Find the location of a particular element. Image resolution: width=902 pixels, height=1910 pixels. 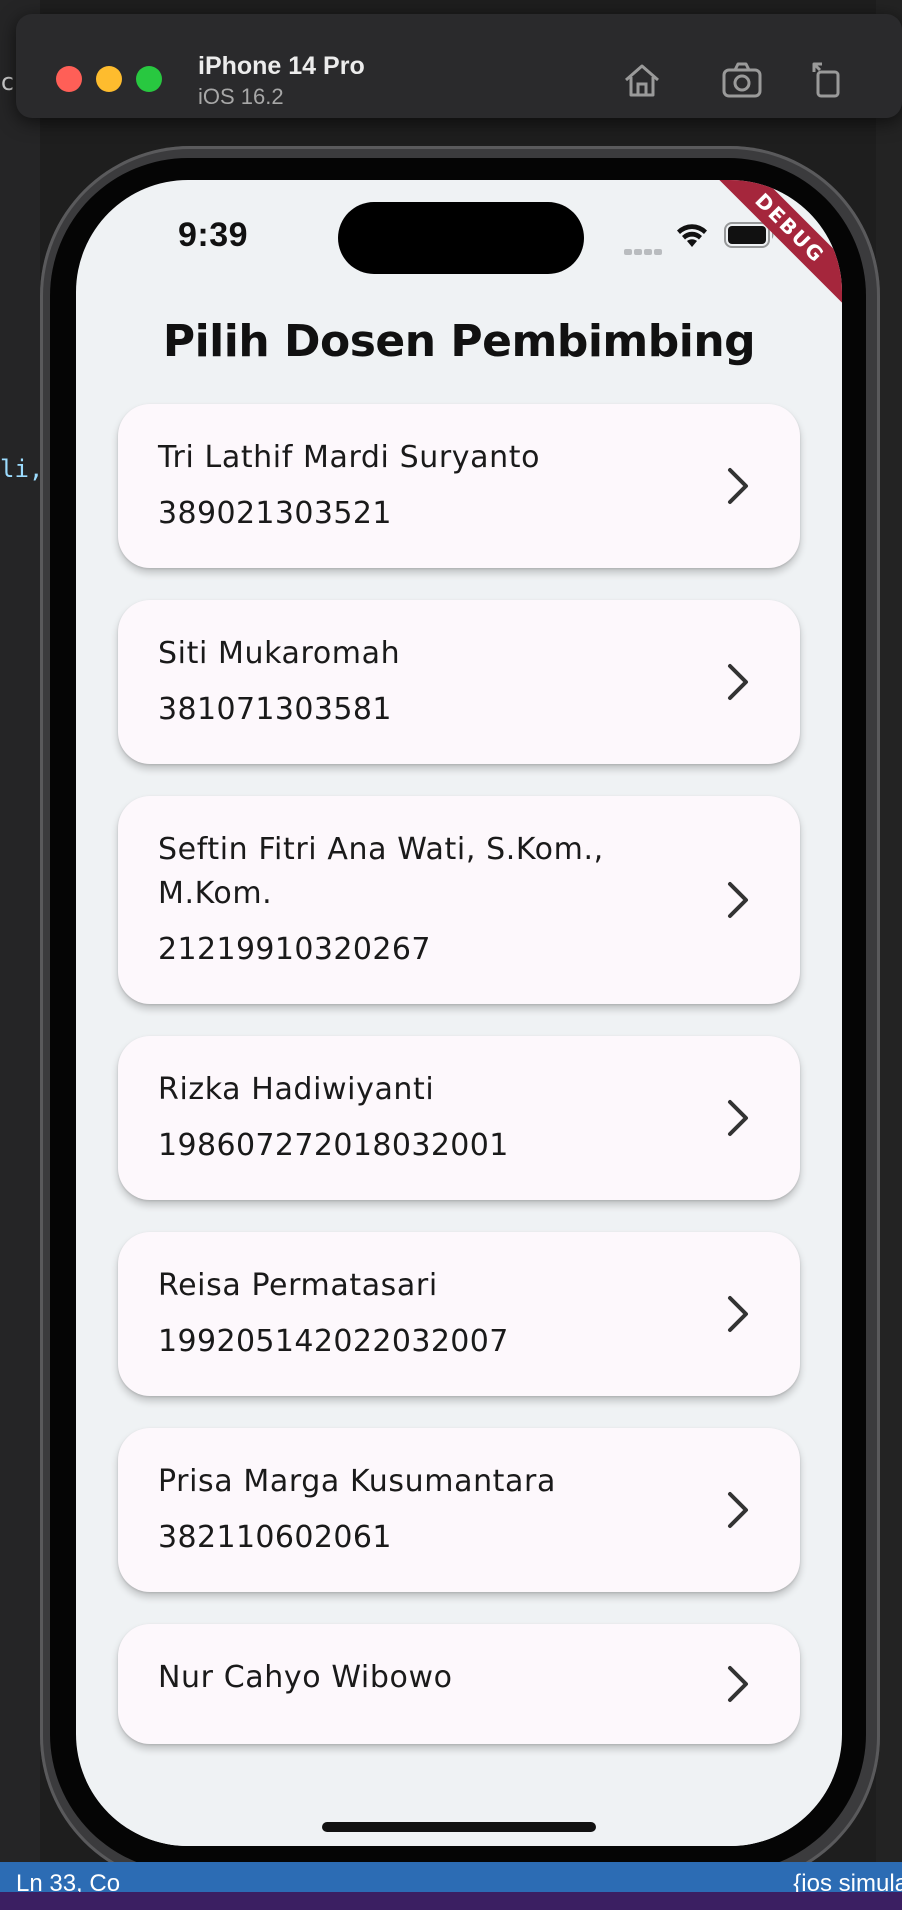

home-button is located at coordinates (642, 80).